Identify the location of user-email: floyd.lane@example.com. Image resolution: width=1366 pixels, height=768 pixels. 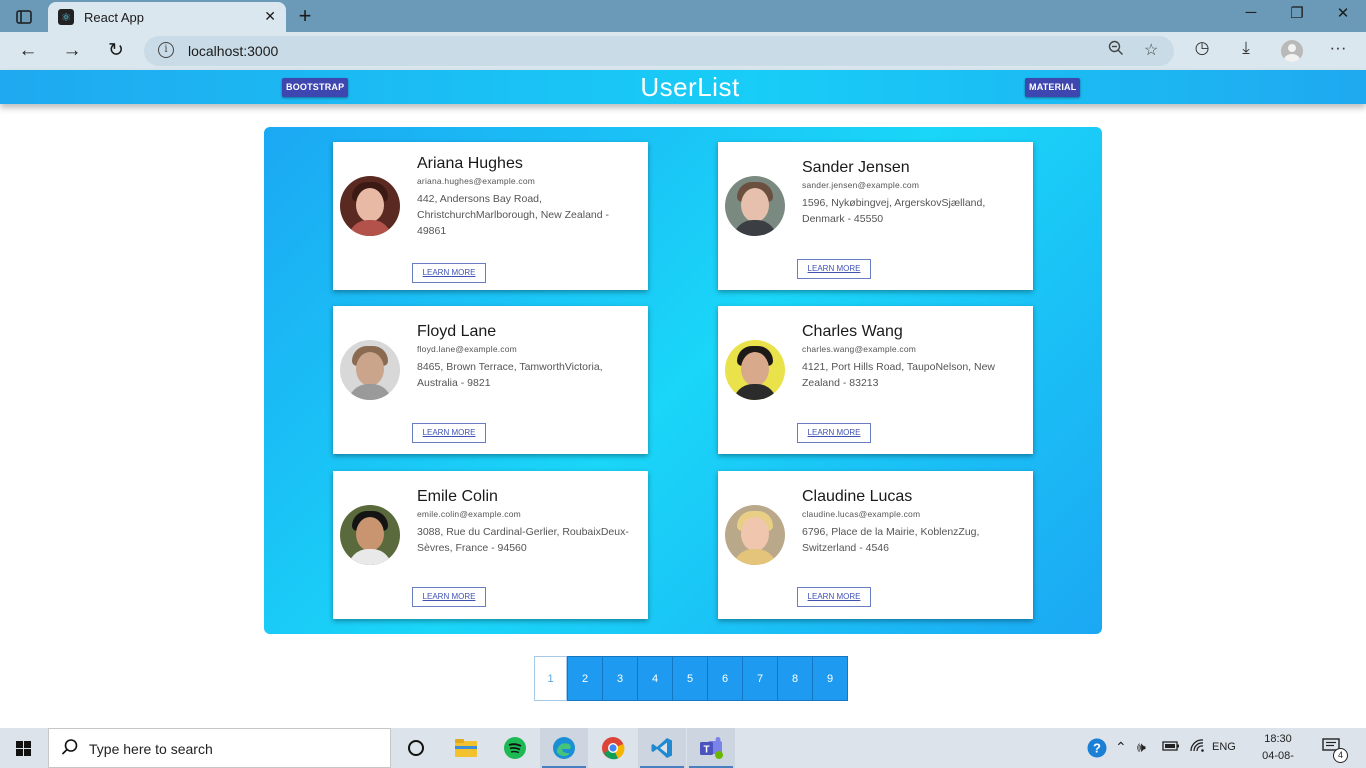
(467, 349).